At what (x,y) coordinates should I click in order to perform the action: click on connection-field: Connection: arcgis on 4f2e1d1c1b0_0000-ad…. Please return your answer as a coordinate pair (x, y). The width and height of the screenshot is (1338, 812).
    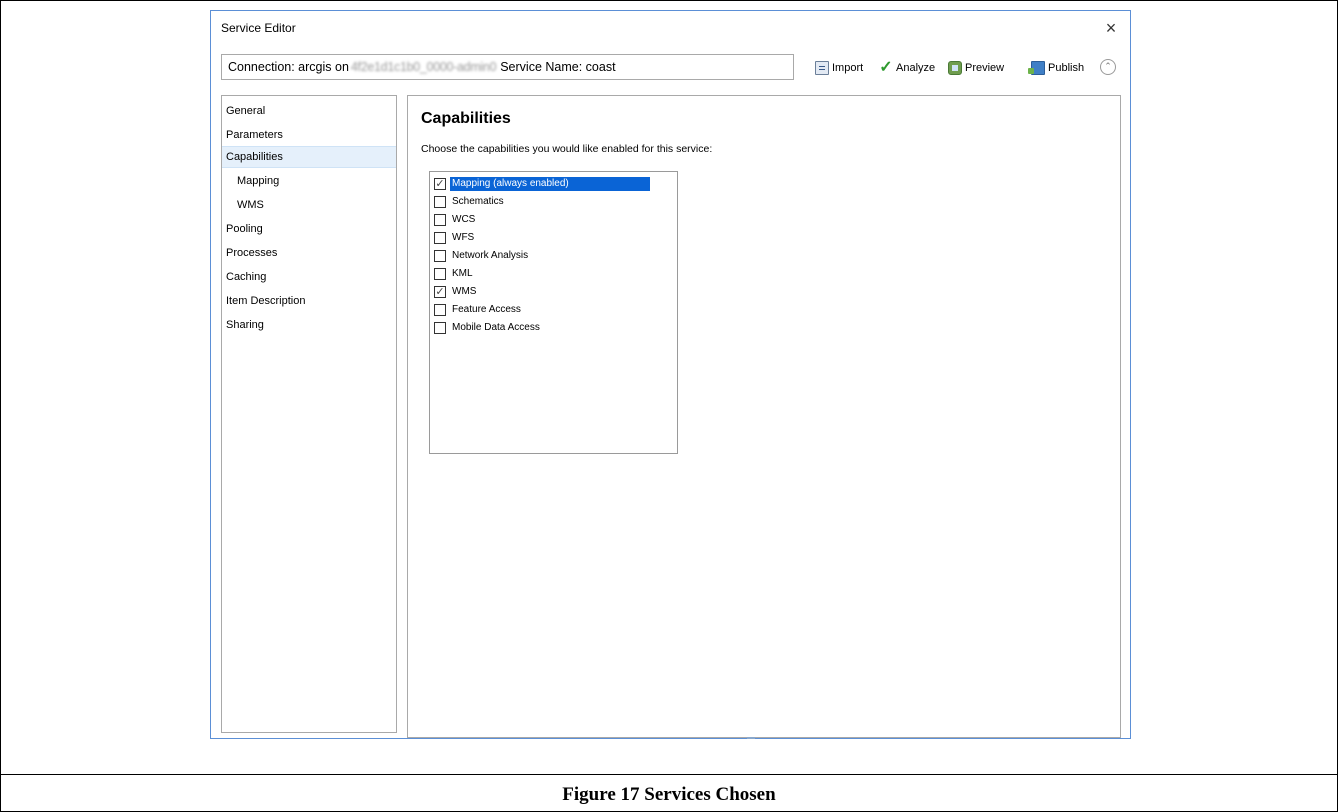
    Looking at the image, I should click on (507, 67).